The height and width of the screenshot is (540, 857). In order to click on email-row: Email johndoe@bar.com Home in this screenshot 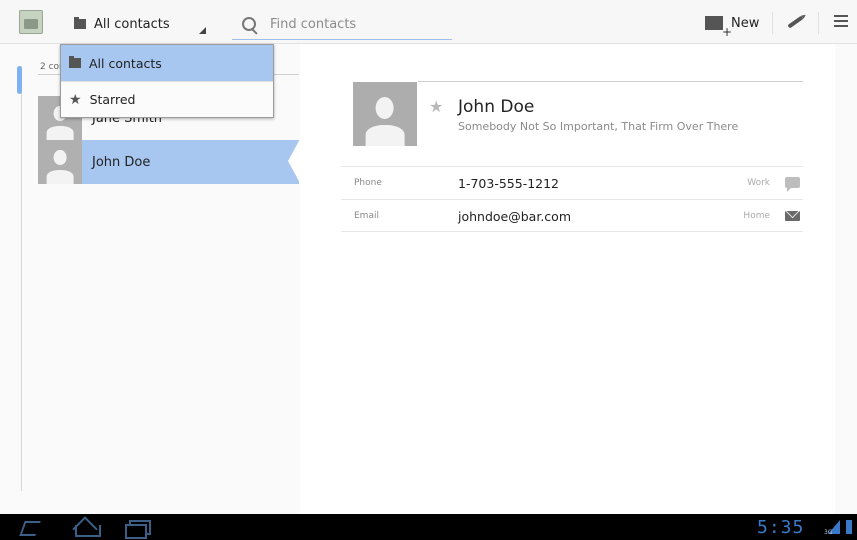, I will do `click(572, 215)`.